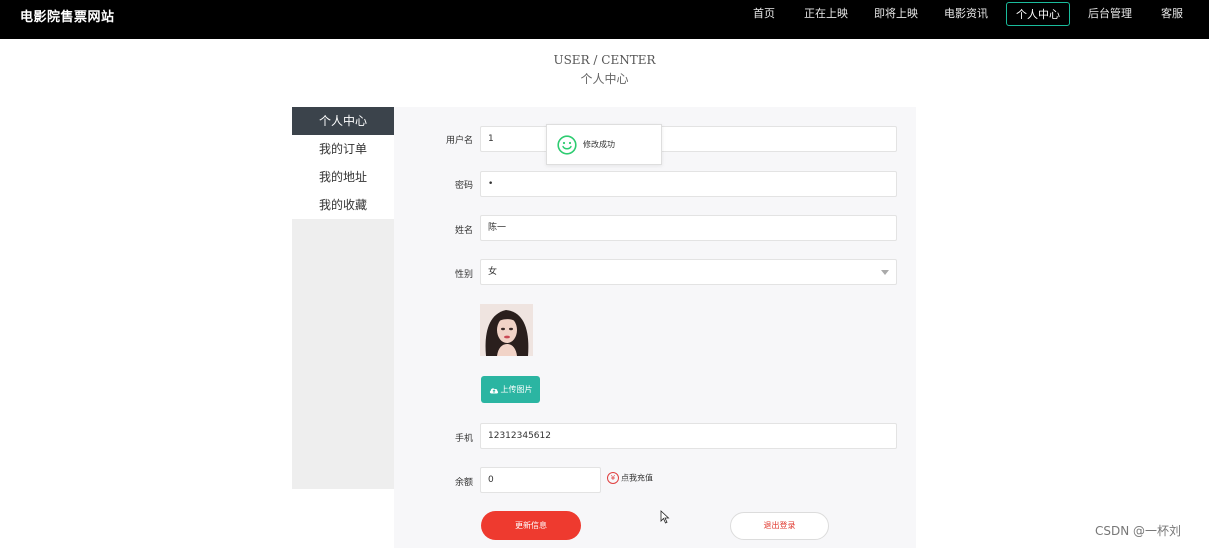 The height and width of the screenshot is (548, 1209). Describe the element at coordinates (1172, 14) in the screenshot. I see `nav-customer-service: 客服` at that location.